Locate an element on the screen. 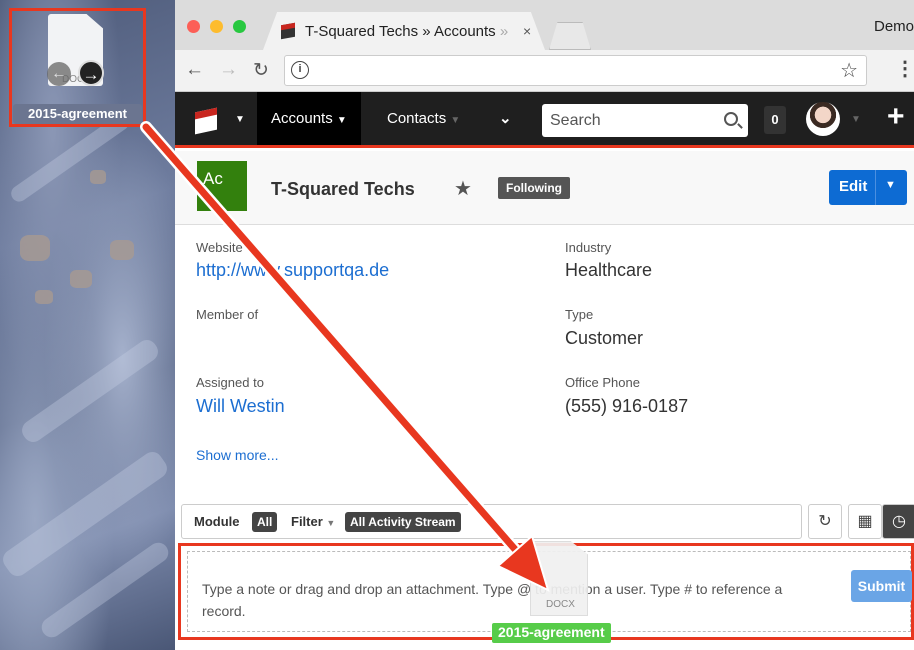 The height and width of the screenshot is (650, 914). nav-contacts: Contacts ▼ is located at coordinates (423, 118).